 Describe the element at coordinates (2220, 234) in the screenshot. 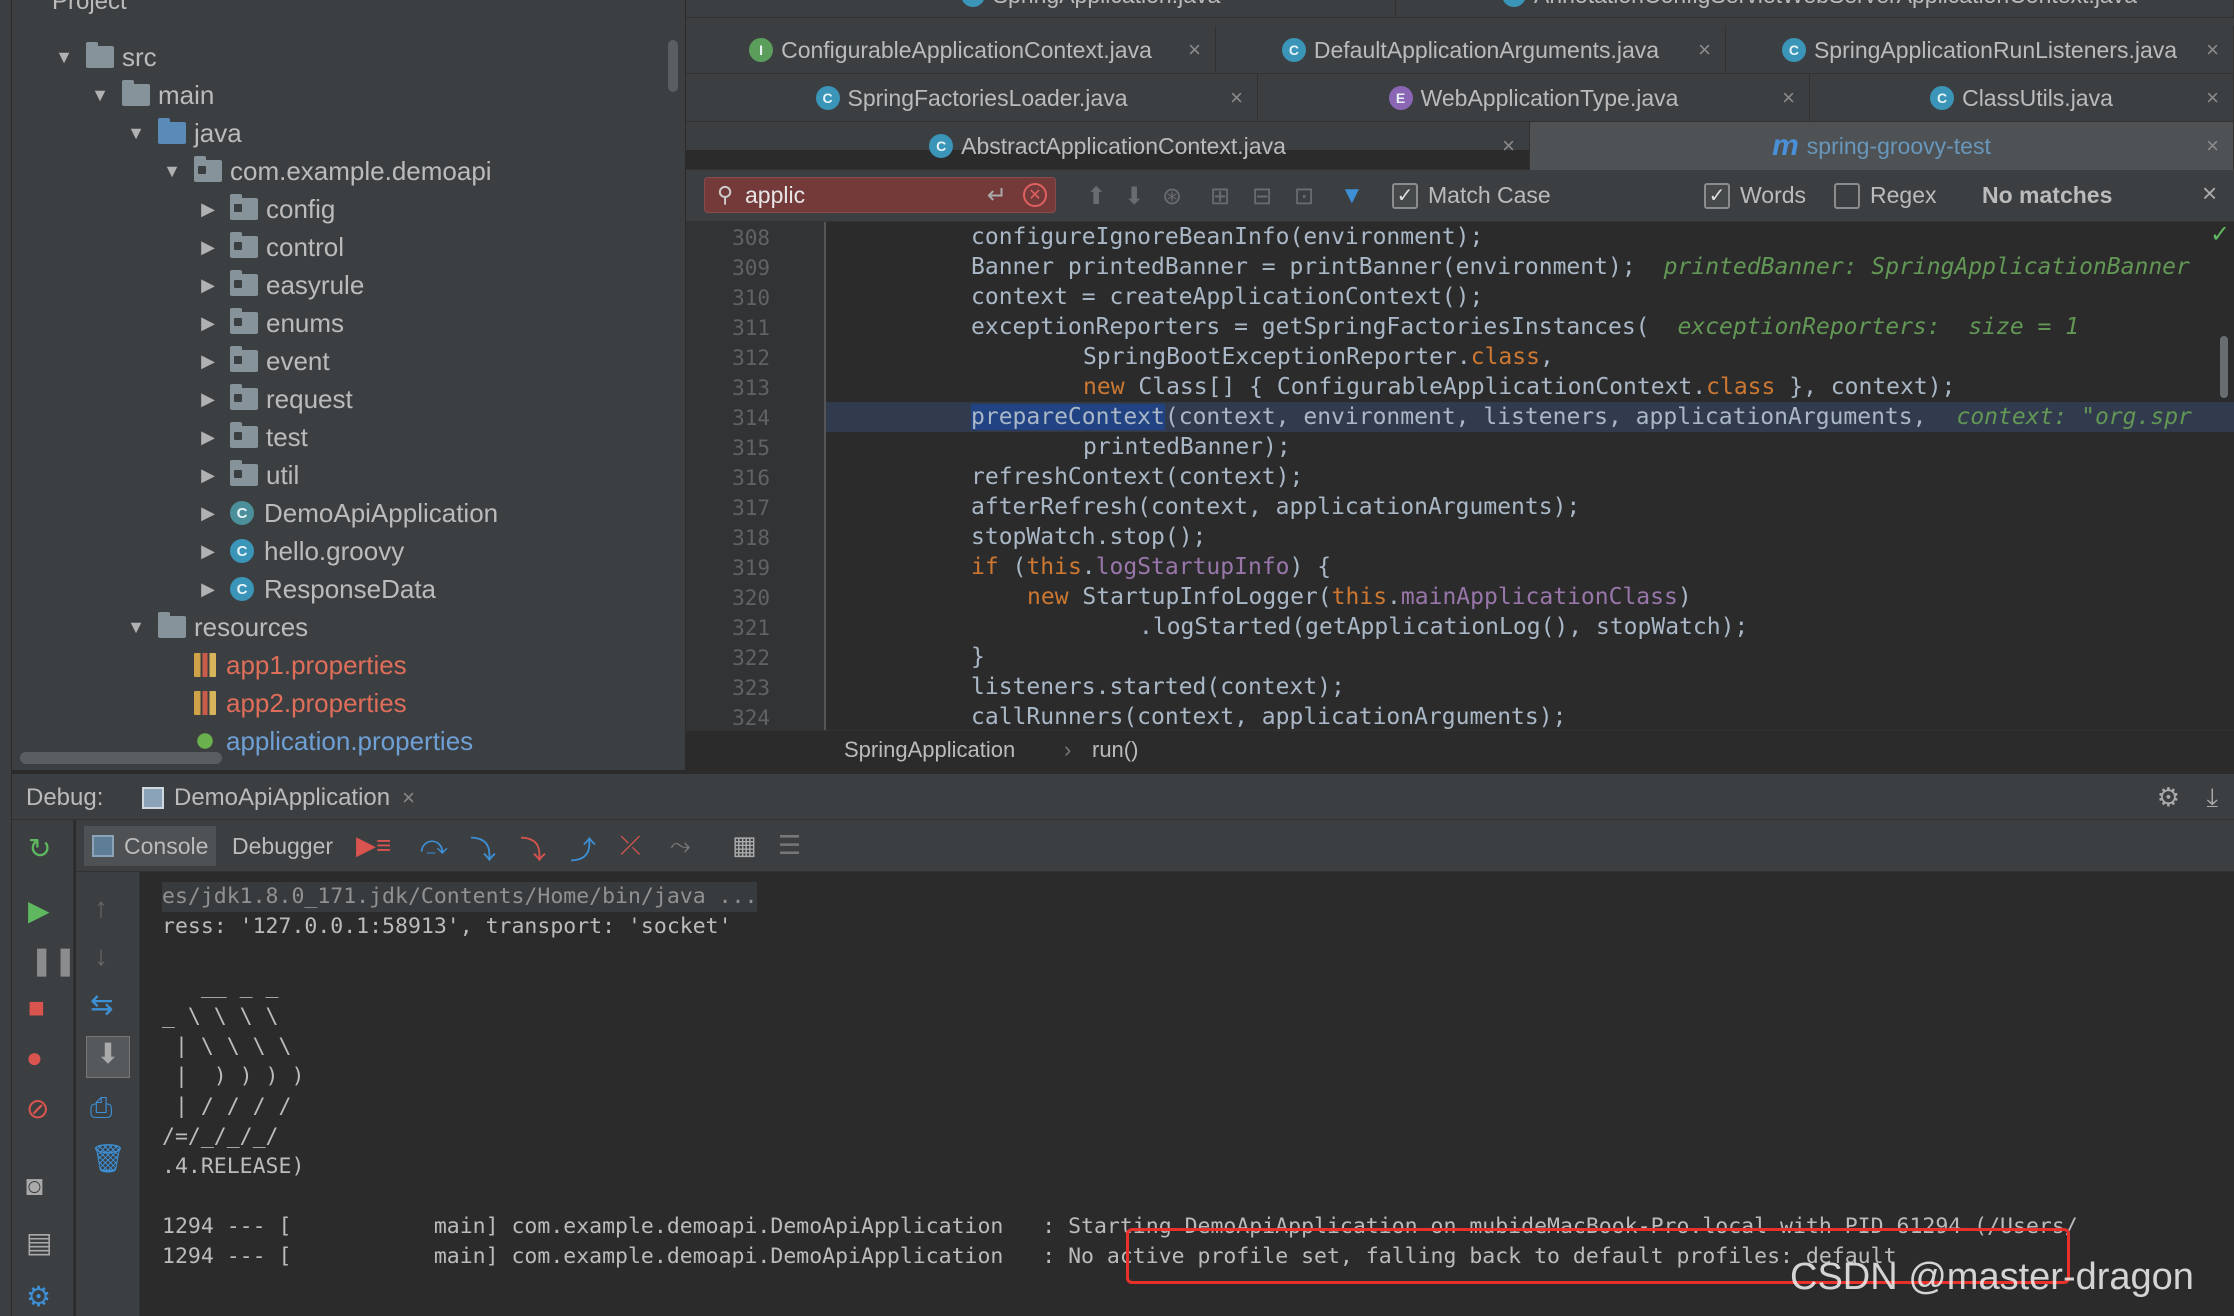

I see `inspection-ok-icon: ✓` at that location.